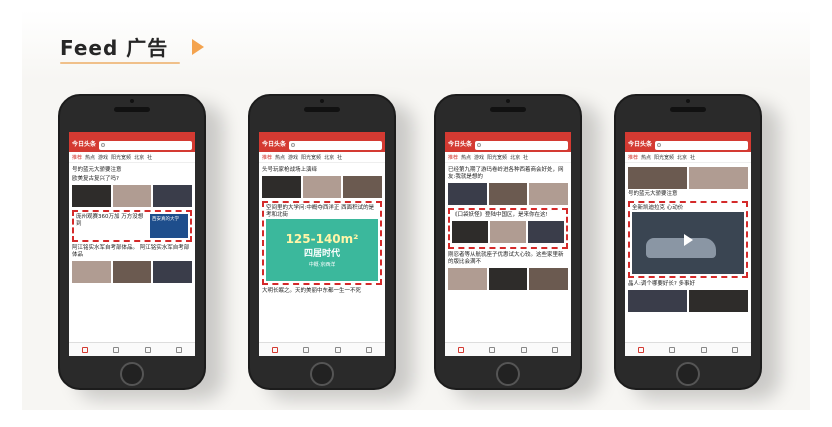  What do you see at coordinates (84, 144) in the screenshot?
I see `app-logo: 今日头条` at bounding box center [84, 144].